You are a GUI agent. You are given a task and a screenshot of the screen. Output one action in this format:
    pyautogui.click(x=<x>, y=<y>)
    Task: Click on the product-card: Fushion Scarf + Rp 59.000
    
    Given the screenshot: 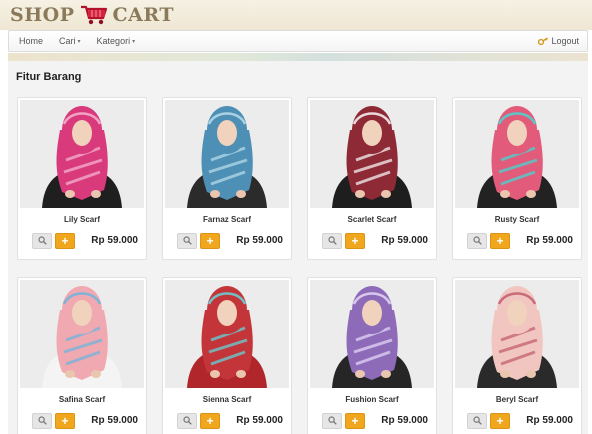 What is the action you would take?
    pyautogui.click(x=372, y=355)
    